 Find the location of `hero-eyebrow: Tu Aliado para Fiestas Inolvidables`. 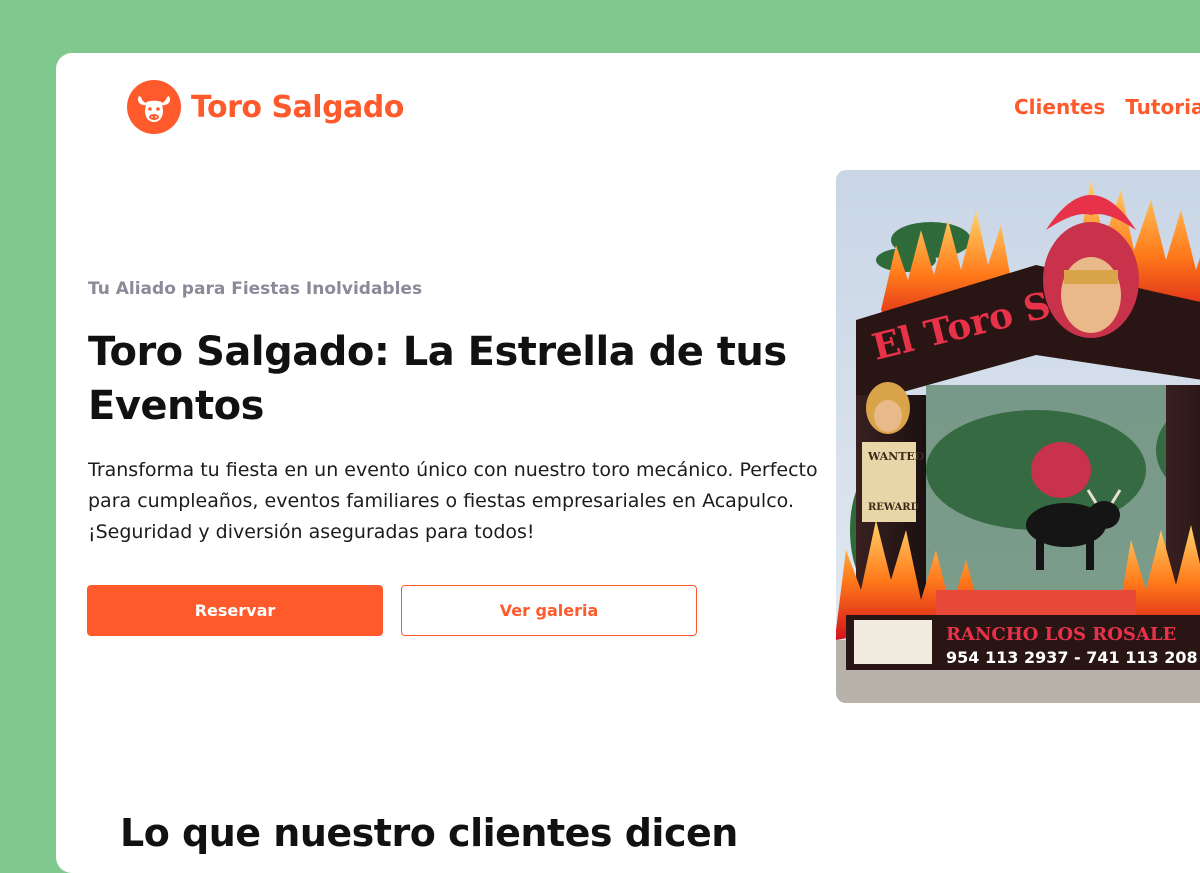

hero-eyebrow: Tu Aliado para Fiestas Inolvidables is located at coordinates (255, 289).